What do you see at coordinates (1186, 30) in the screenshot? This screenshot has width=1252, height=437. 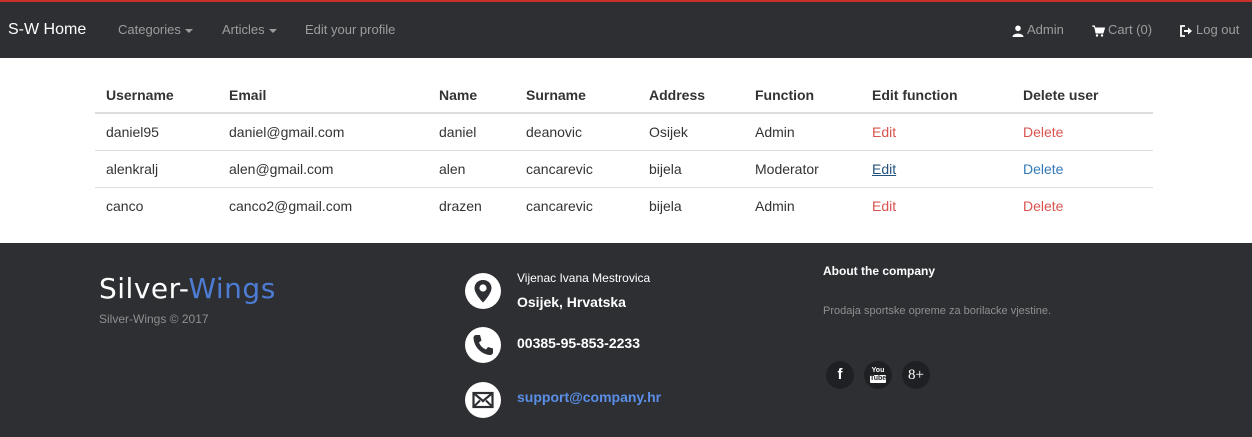 I see `logout-icon` at bounding box center [1186, 30].